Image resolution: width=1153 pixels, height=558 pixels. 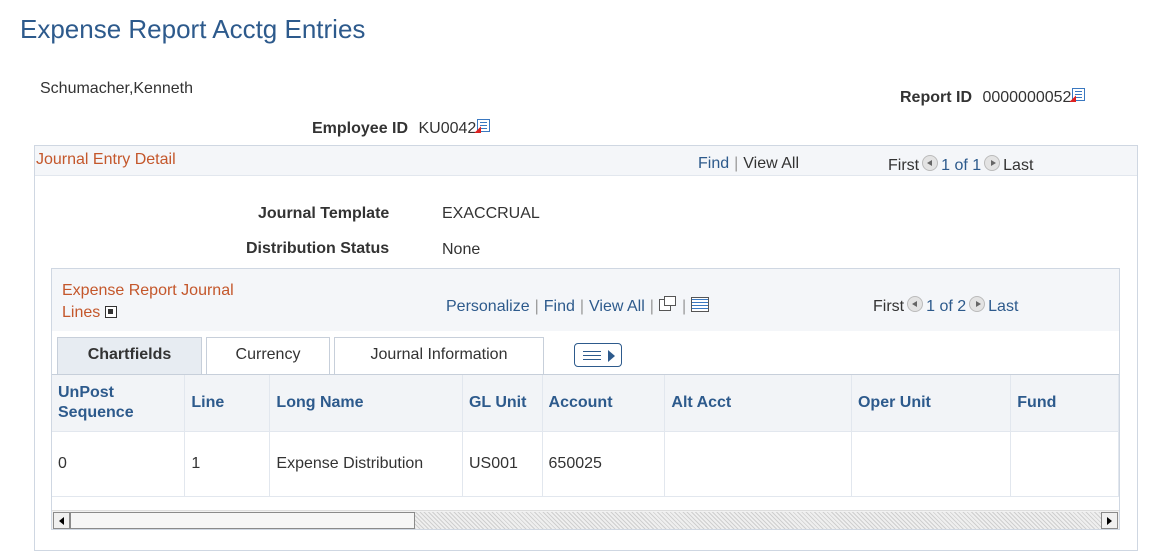 I want to click on col-alt-acct: Alt Acct, so click(x=758, y=403).